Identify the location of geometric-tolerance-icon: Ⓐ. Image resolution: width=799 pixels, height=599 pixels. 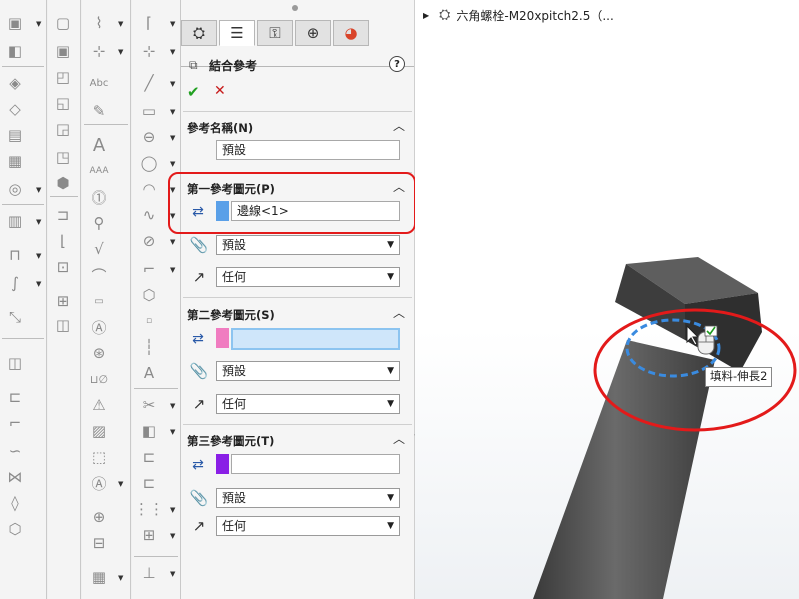
(99, 327).